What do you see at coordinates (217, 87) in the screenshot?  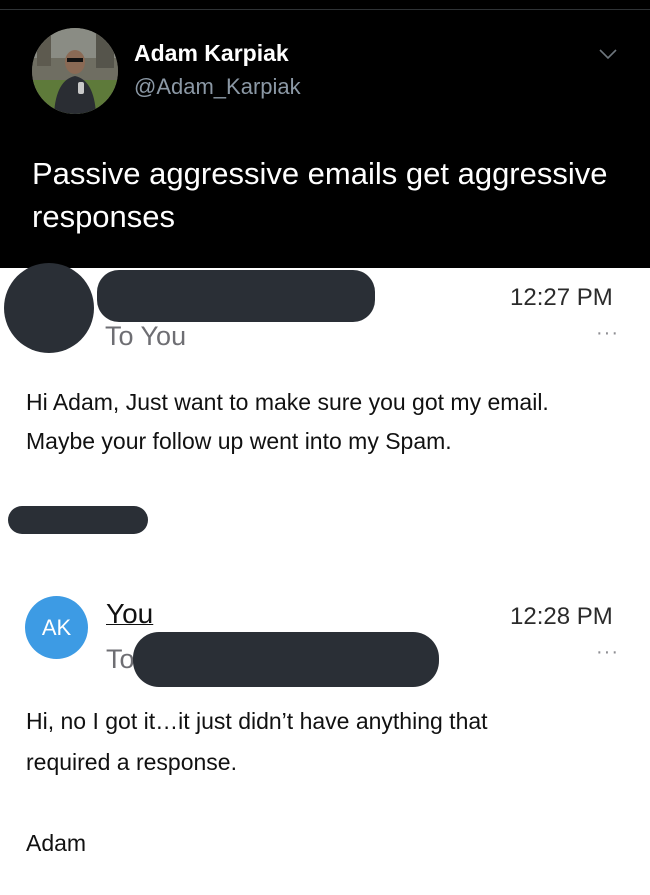 I see `author-handle: @Adam_Karpiak` at bounding box center [217, 87].